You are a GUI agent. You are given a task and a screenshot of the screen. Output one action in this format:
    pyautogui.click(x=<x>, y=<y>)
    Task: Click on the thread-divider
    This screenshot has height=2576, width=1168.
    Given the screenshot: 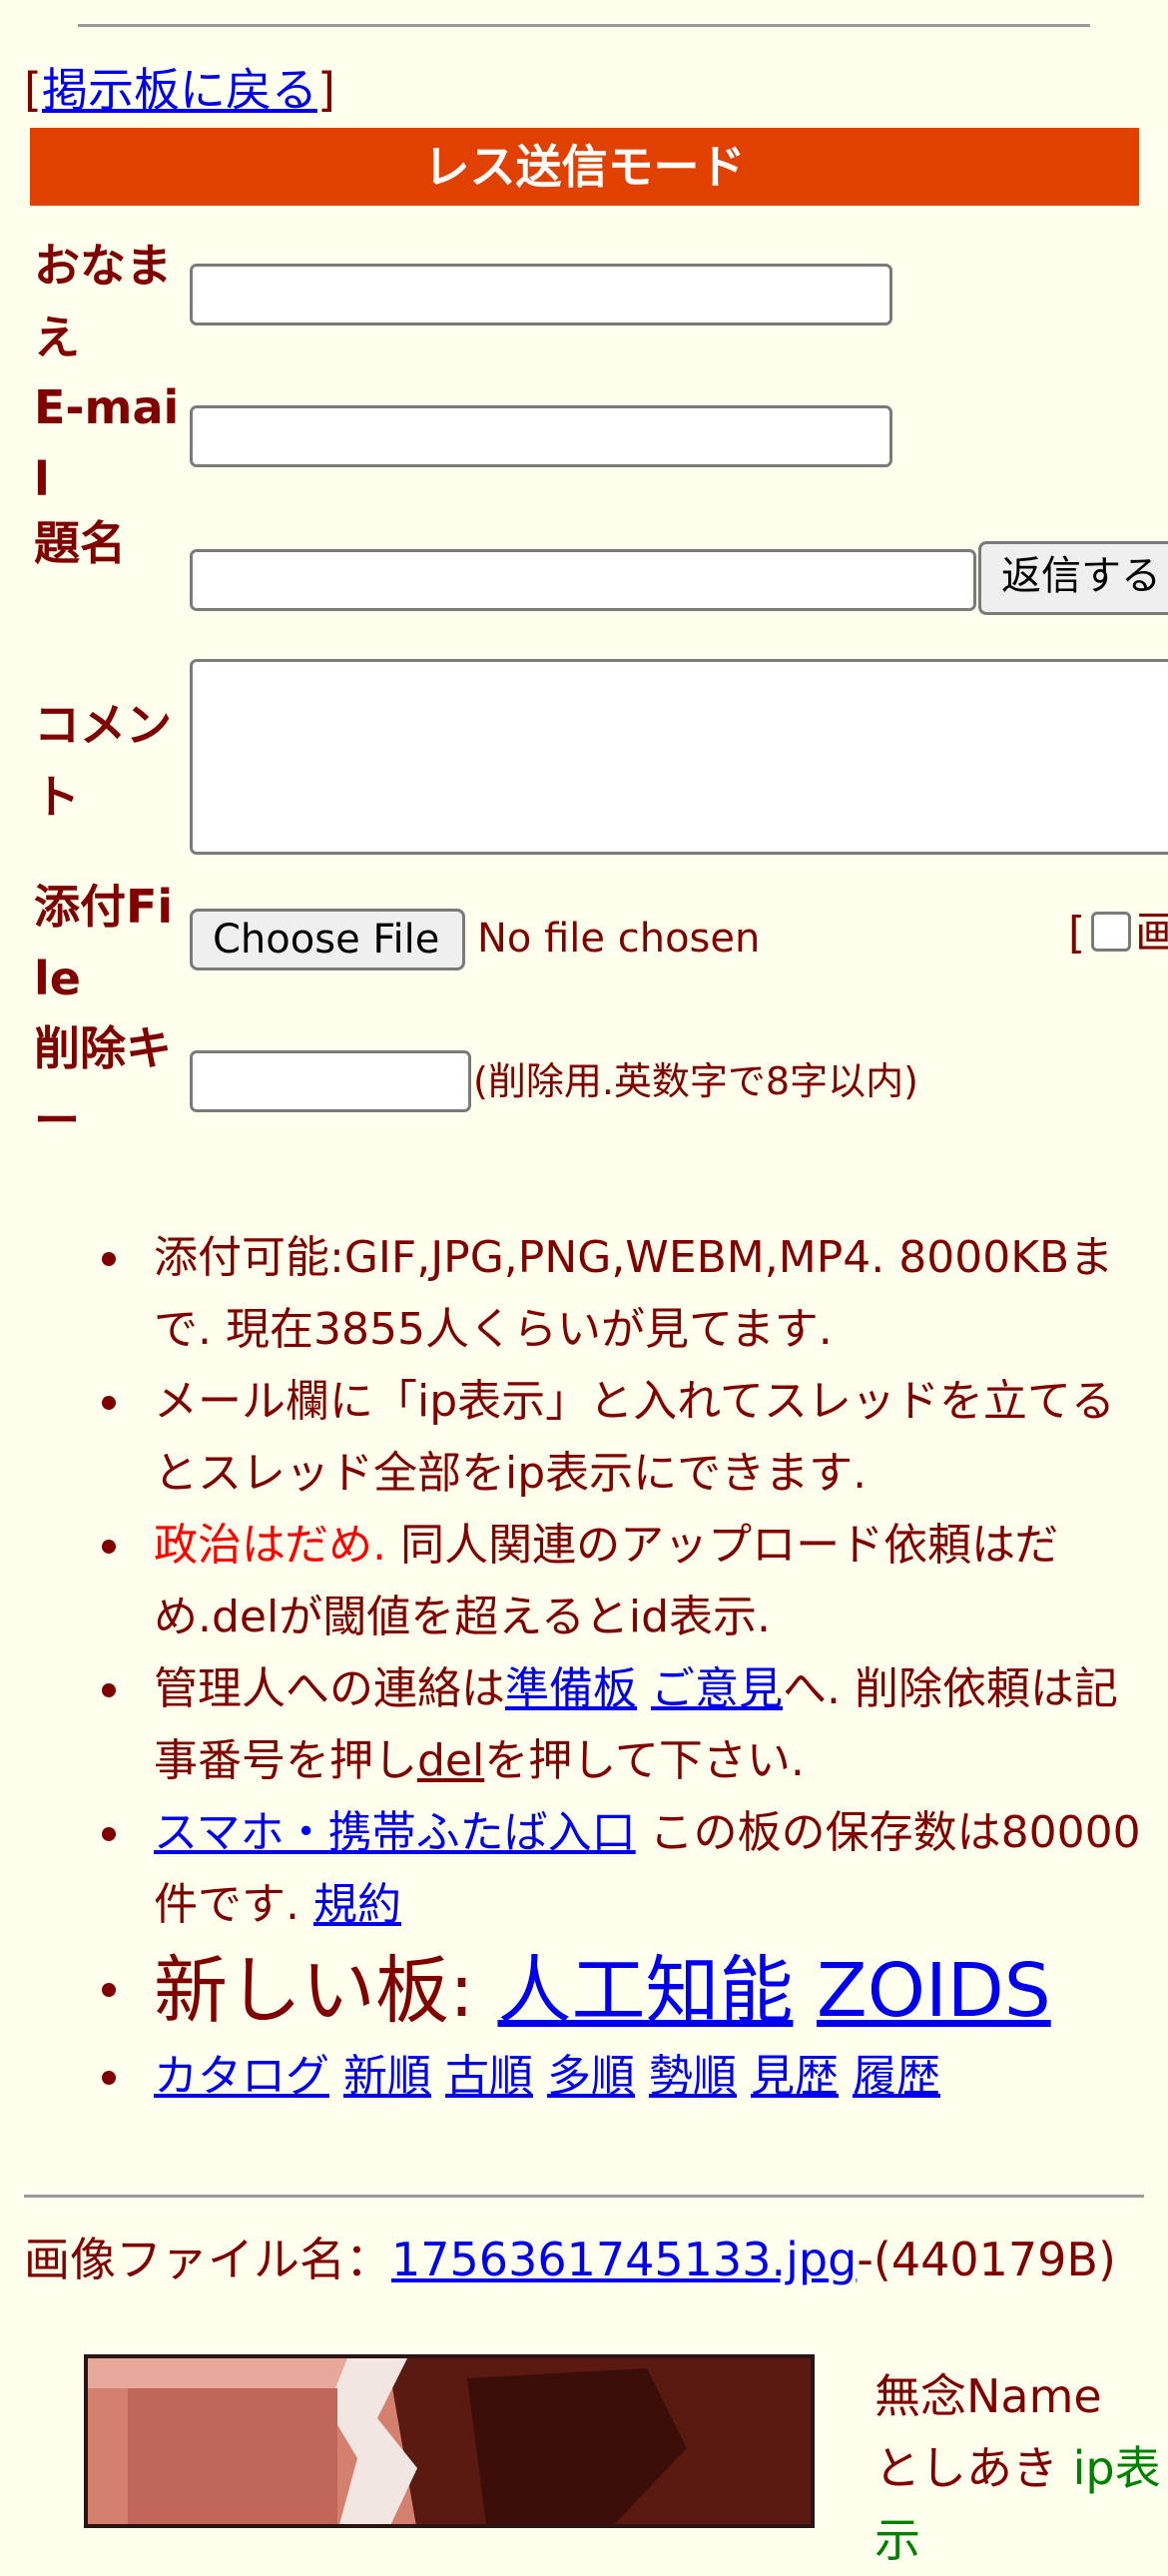 What is the action you would take?
    pyautogui.click(x=584, y=2196)
    